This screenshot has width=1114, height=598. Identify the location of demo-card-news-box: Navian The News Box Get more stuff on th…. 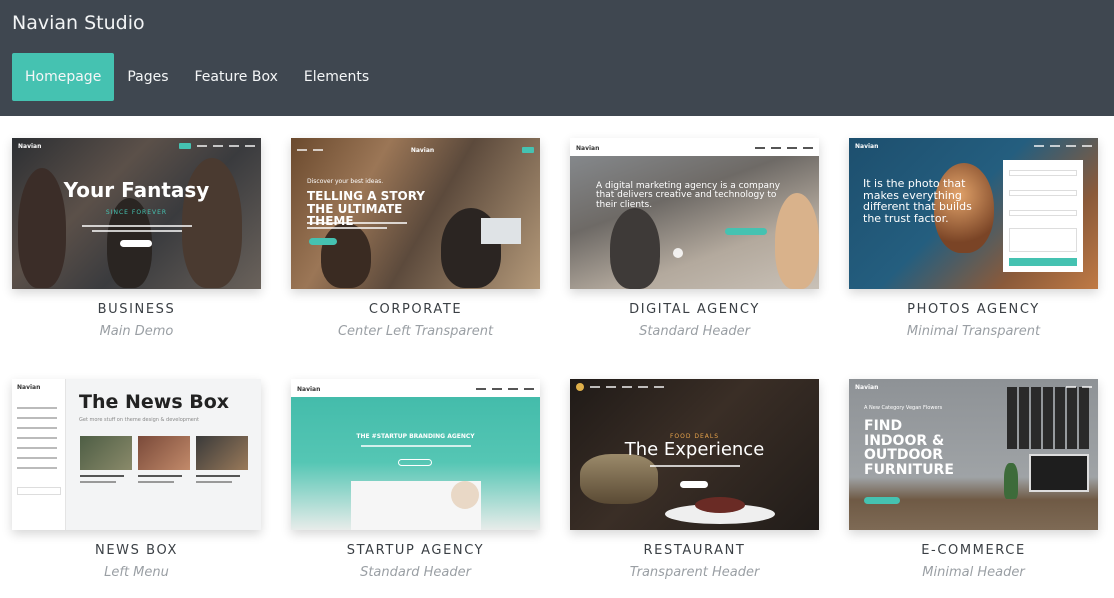
(136, 479).